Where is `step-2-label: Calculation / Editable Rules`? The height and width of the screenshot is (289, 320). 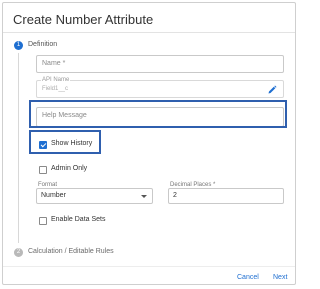 step-2-label: Calculation / Editable Rules is located at coordinates (71, 251).